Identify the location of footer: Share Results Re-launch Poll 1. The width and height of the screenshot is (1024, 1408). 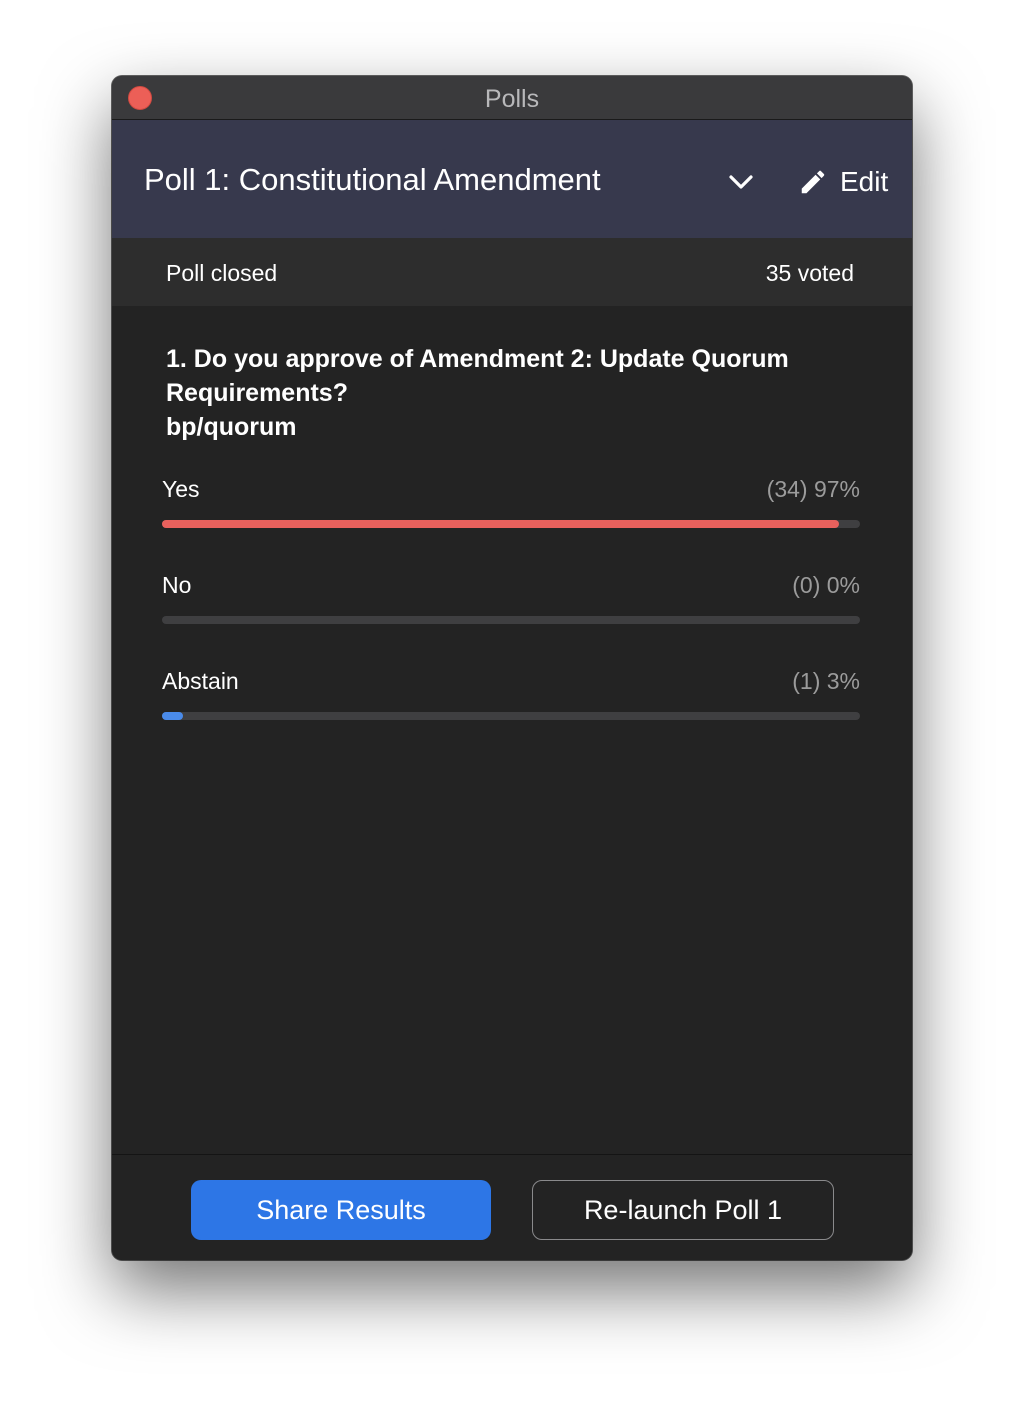
(512, 1207).